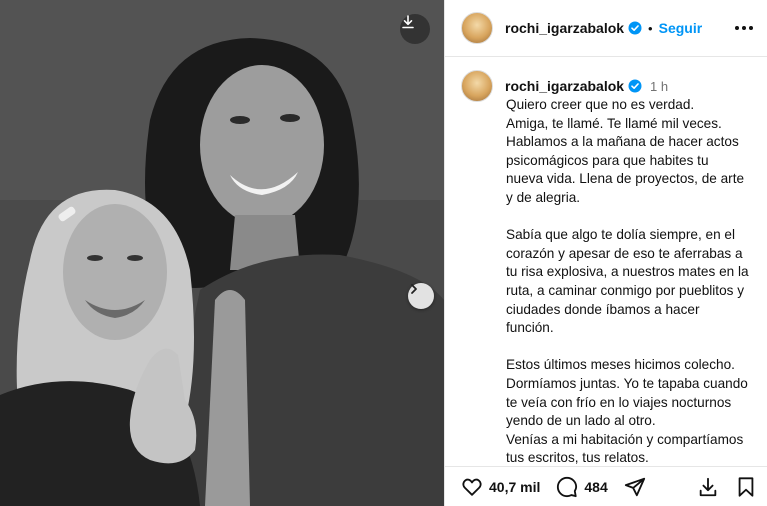 The height and width of the screenshot is (506, 767). I want to click on more-options-icon, so click(744, 28).